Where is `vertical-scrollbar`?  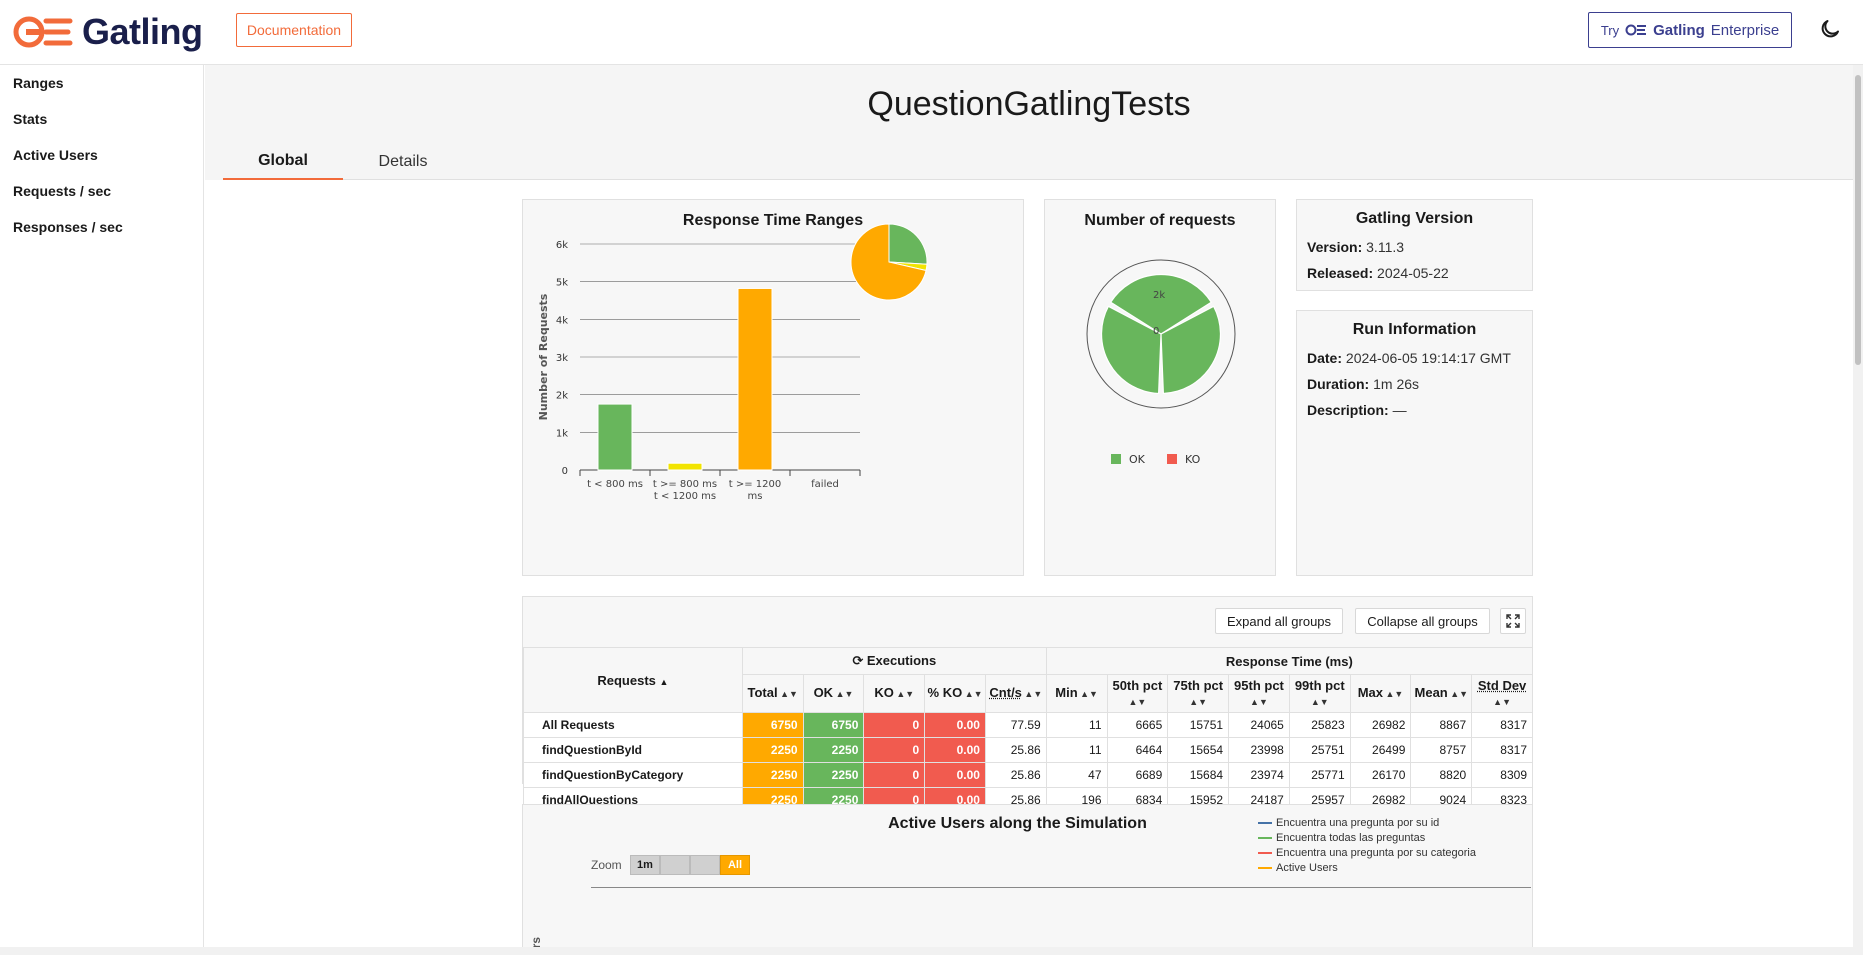
vertical-scrollbar is located at coordinates (1858, 510).